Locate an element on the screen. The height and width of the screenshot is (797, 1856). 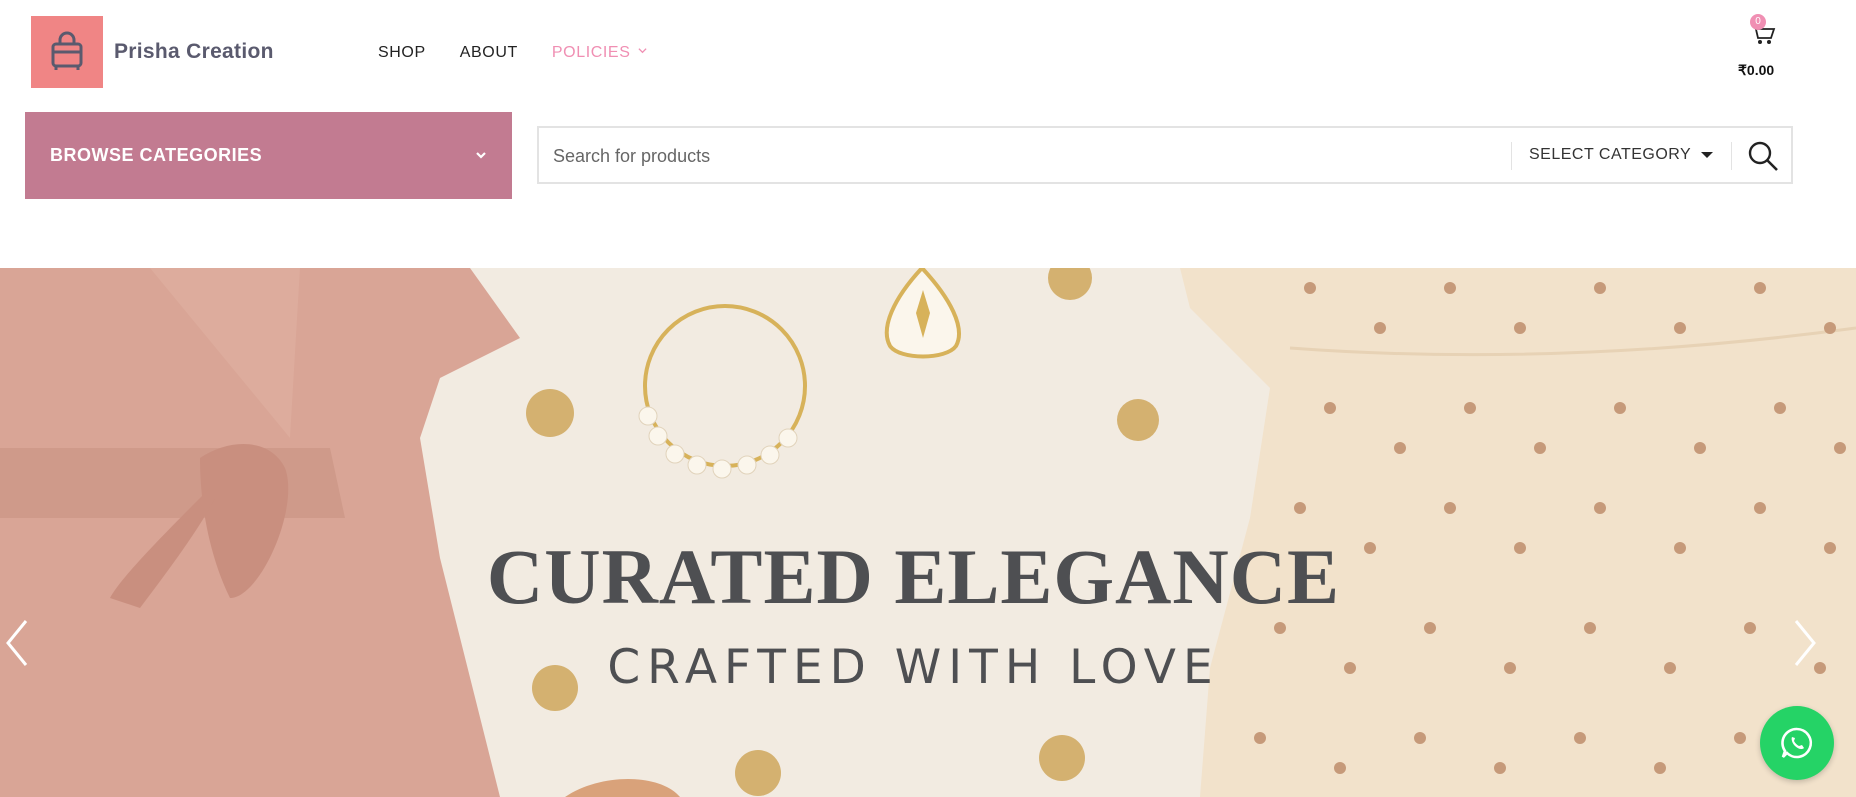
cart-count-badge: 0 is located at coordinates (1758, 22).